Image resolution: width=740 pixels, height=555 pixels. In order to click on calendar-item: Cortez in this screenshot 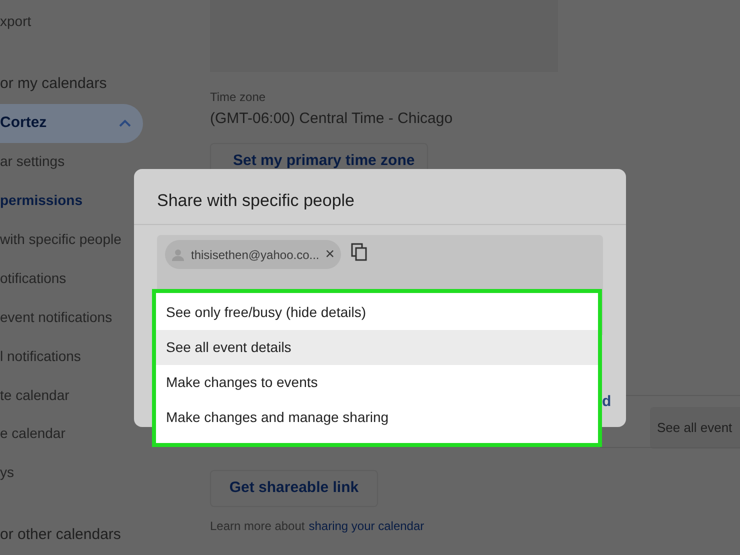, I will do `click(71, 123)`.